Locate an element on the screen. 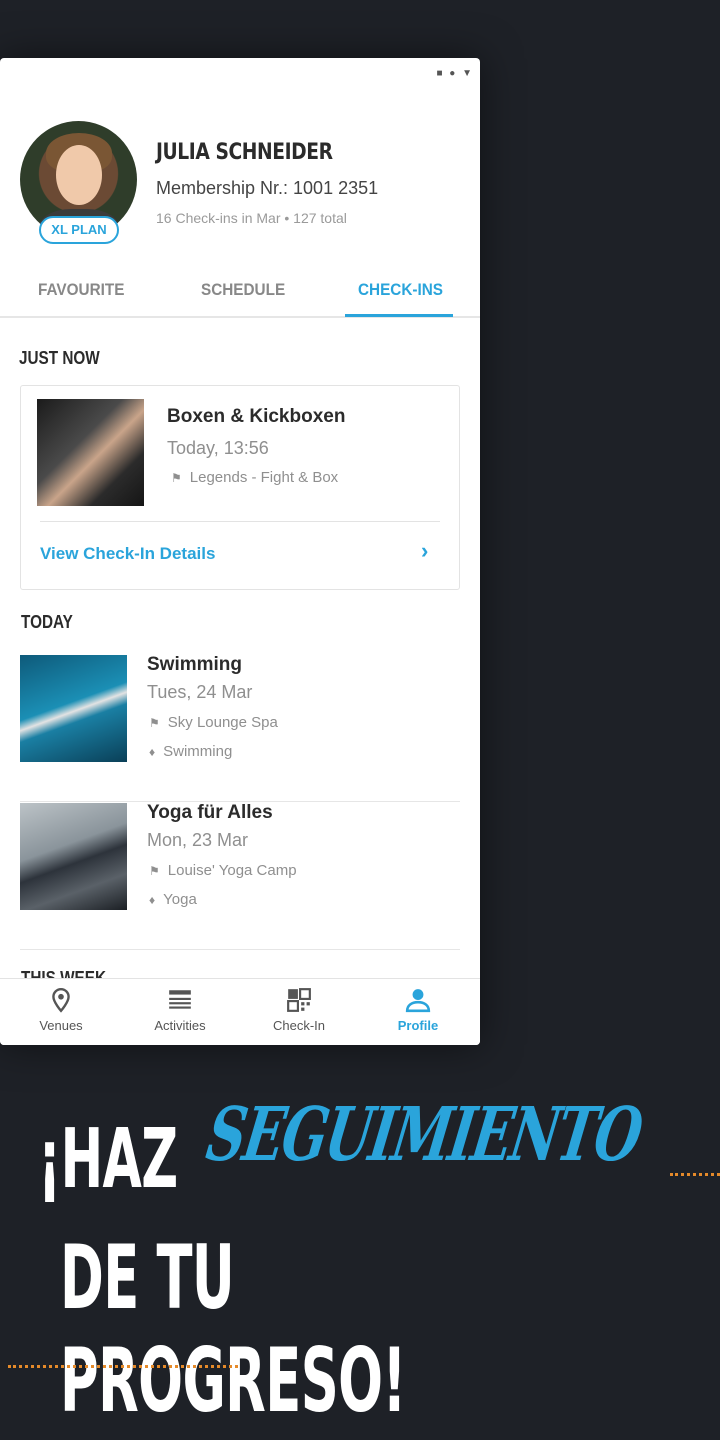  tag-name: Yoga is located at coordinates (180, 899).